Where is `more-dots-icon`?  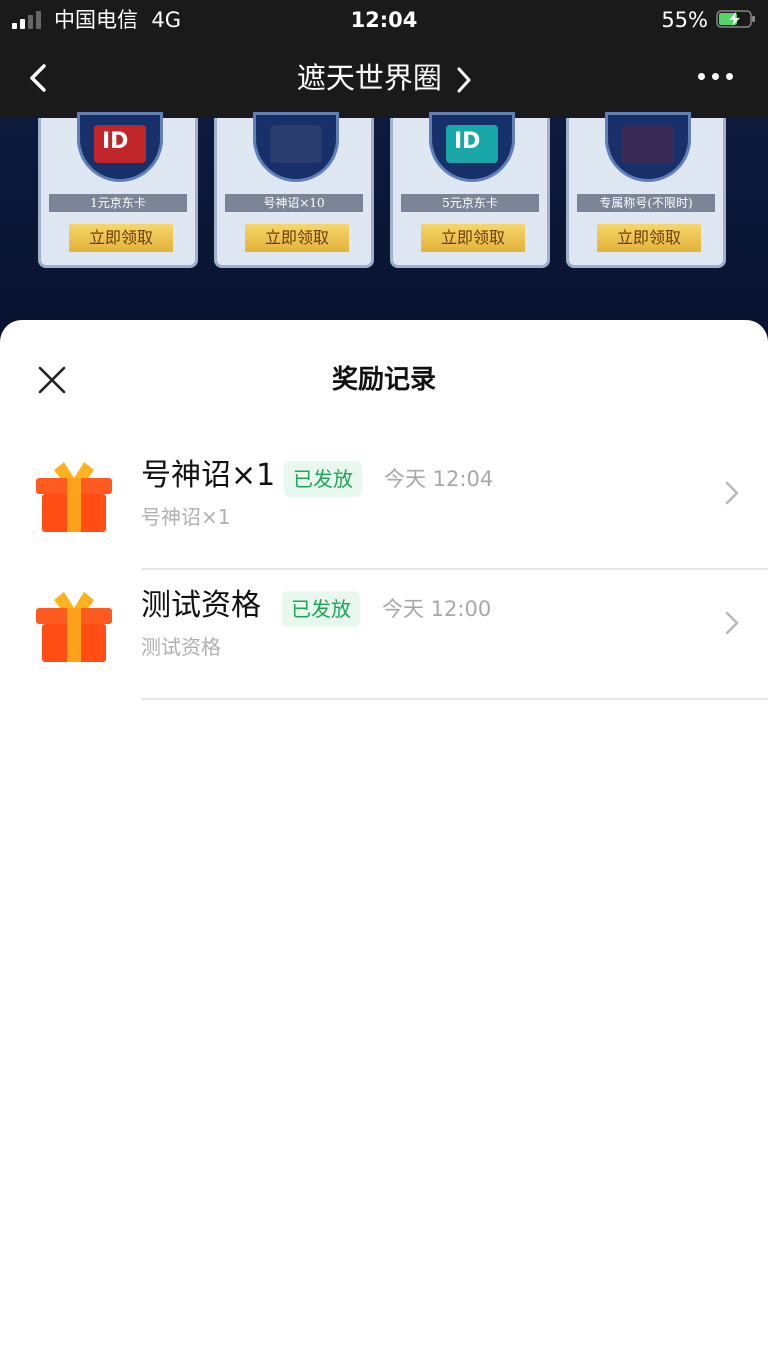
more-dots-icon is located at coordinates (716, 76).